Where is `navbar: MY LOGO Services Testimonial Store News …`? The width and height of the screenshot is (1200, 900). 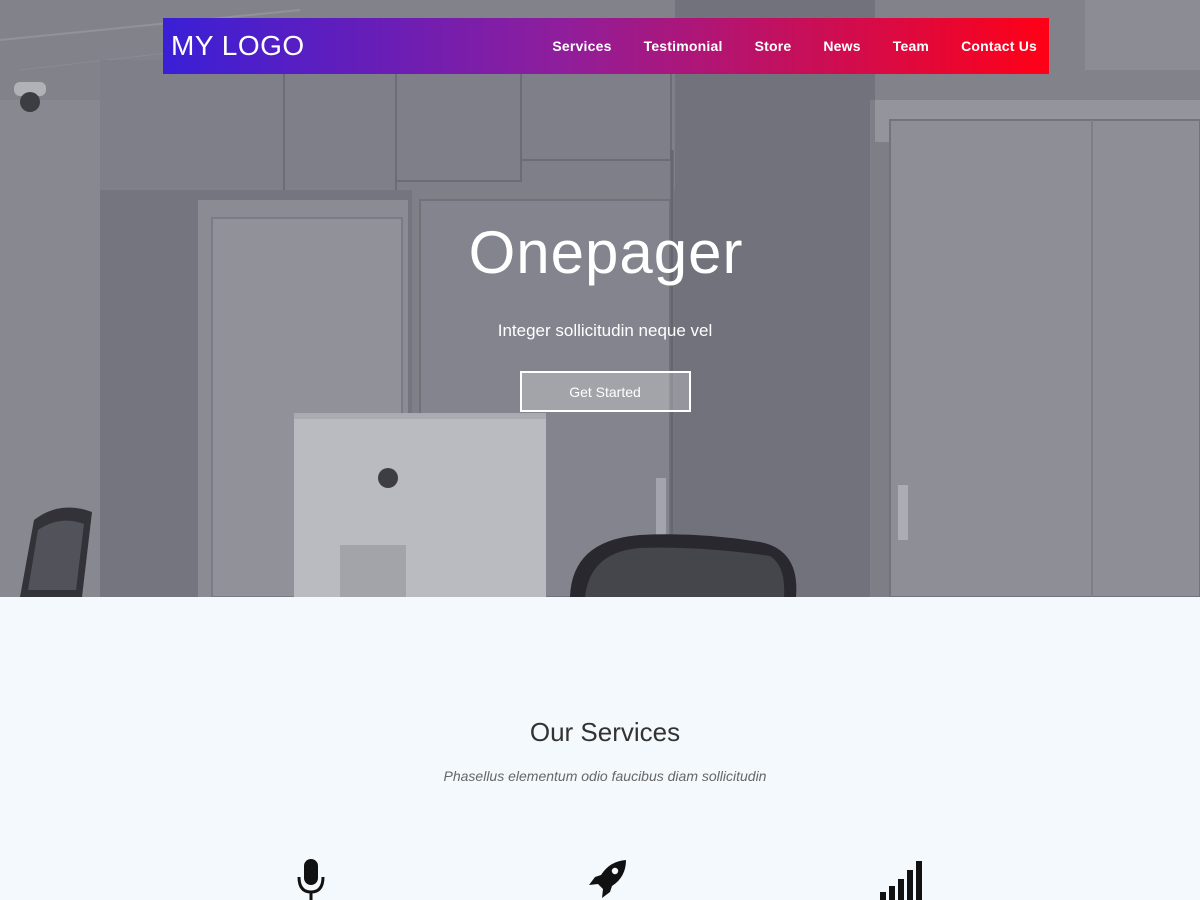
navbar: MY LOGO Services Testimonial Store News … is located at coordinates (606, 46).